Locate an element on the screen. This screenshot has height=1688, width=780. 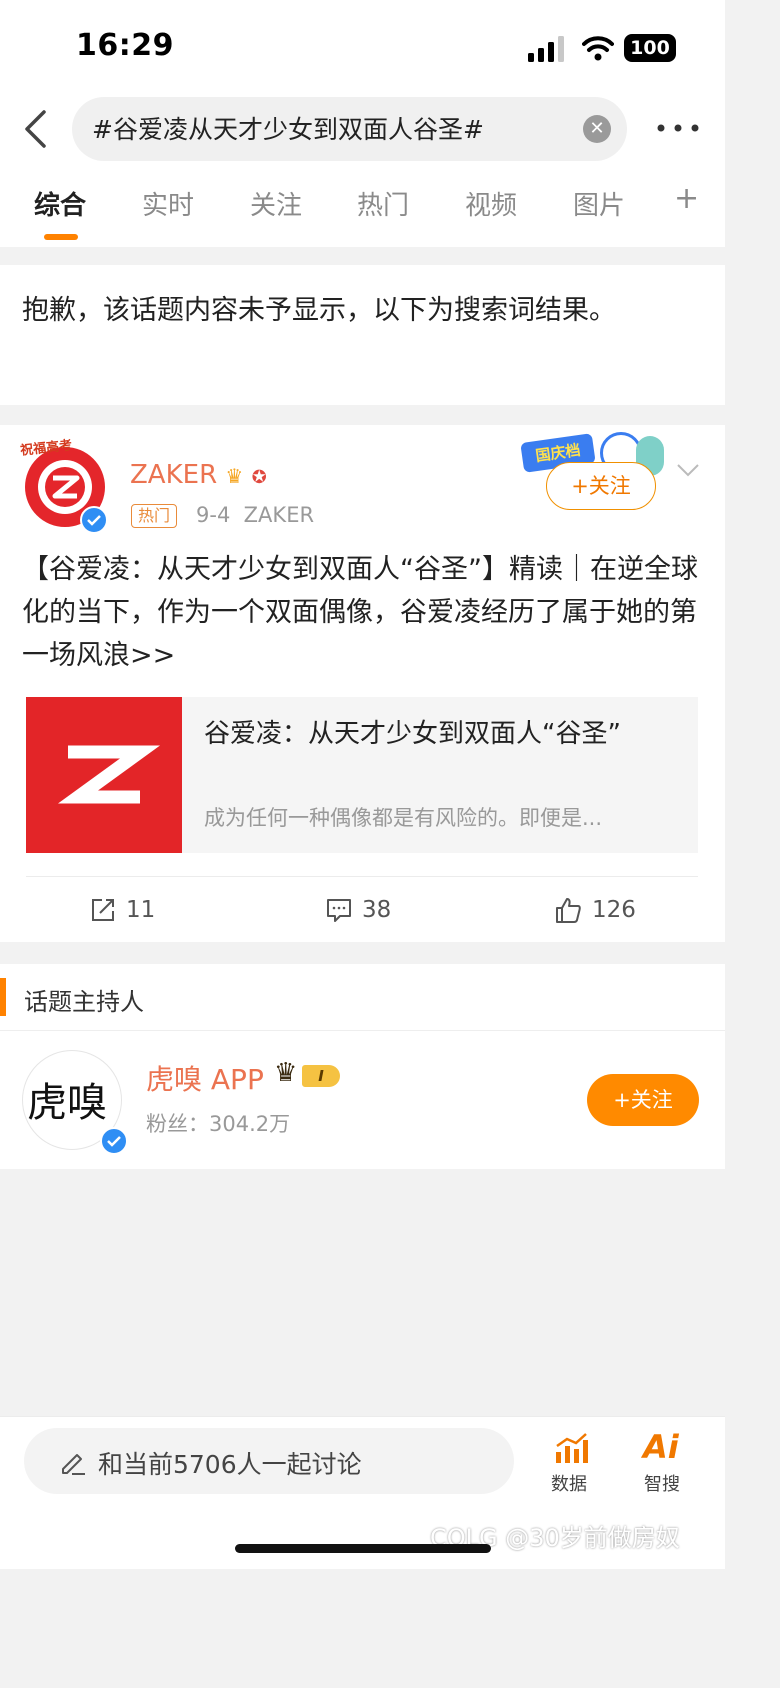
repost-count: 11 is located at coordinates (141, 910).